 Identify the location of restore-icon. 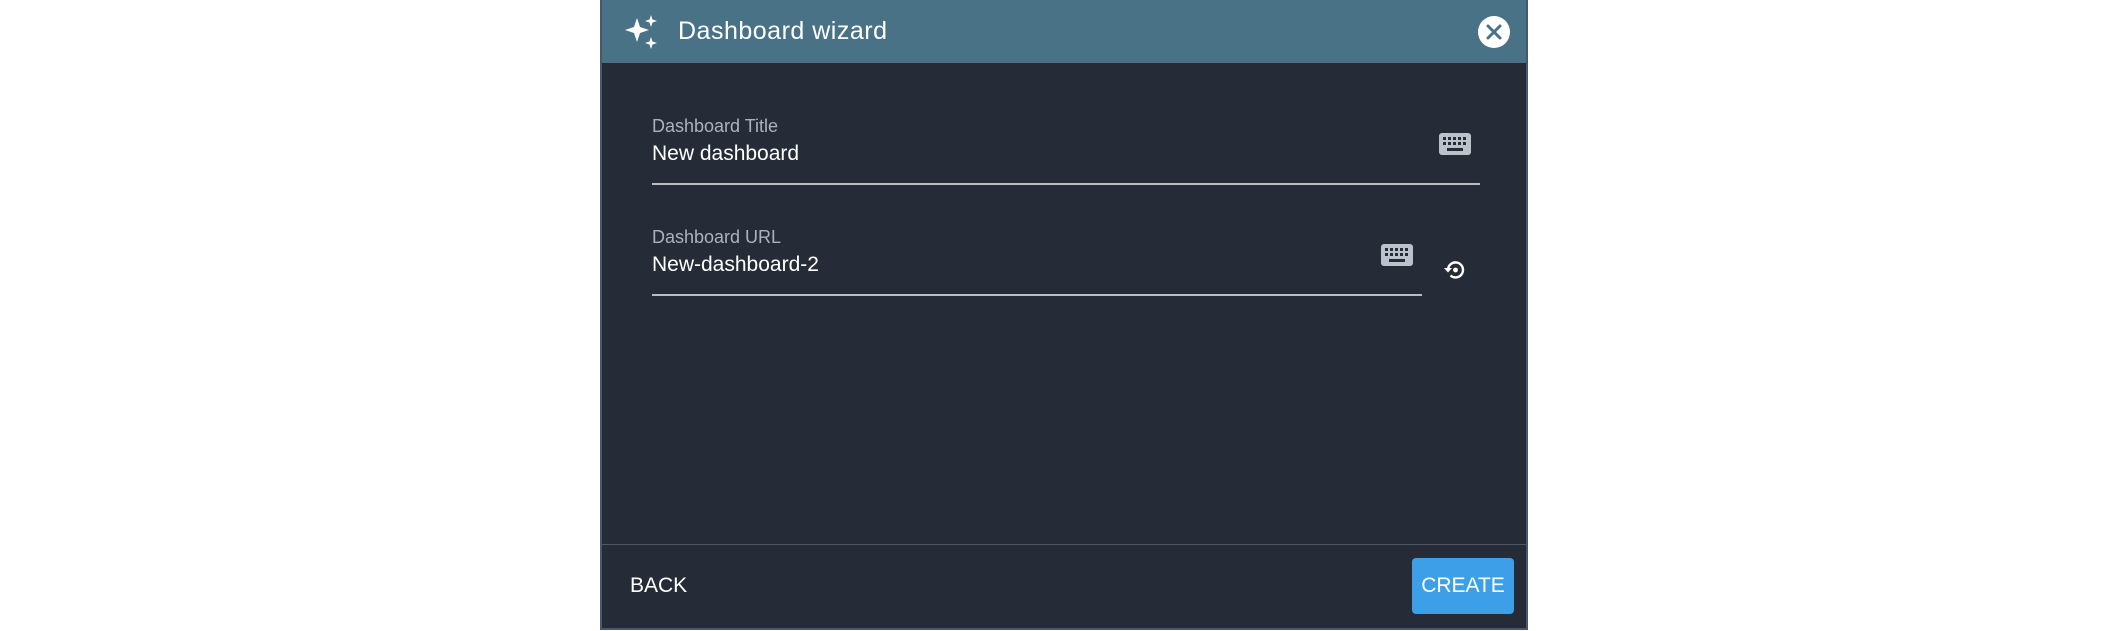
(1454, 270).